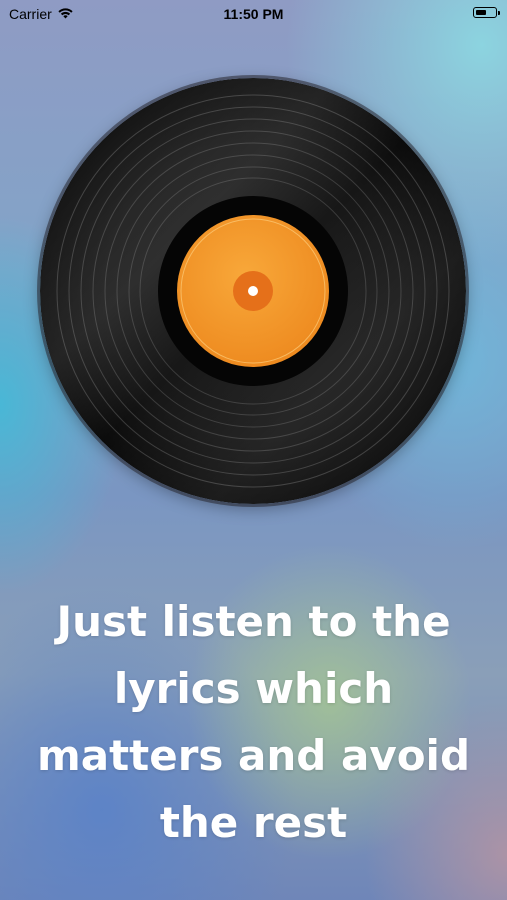 The height and width of the screenshot is (900, 507). I want to click on status-bar: Carrier 11:50 PM, so click(253, 14).